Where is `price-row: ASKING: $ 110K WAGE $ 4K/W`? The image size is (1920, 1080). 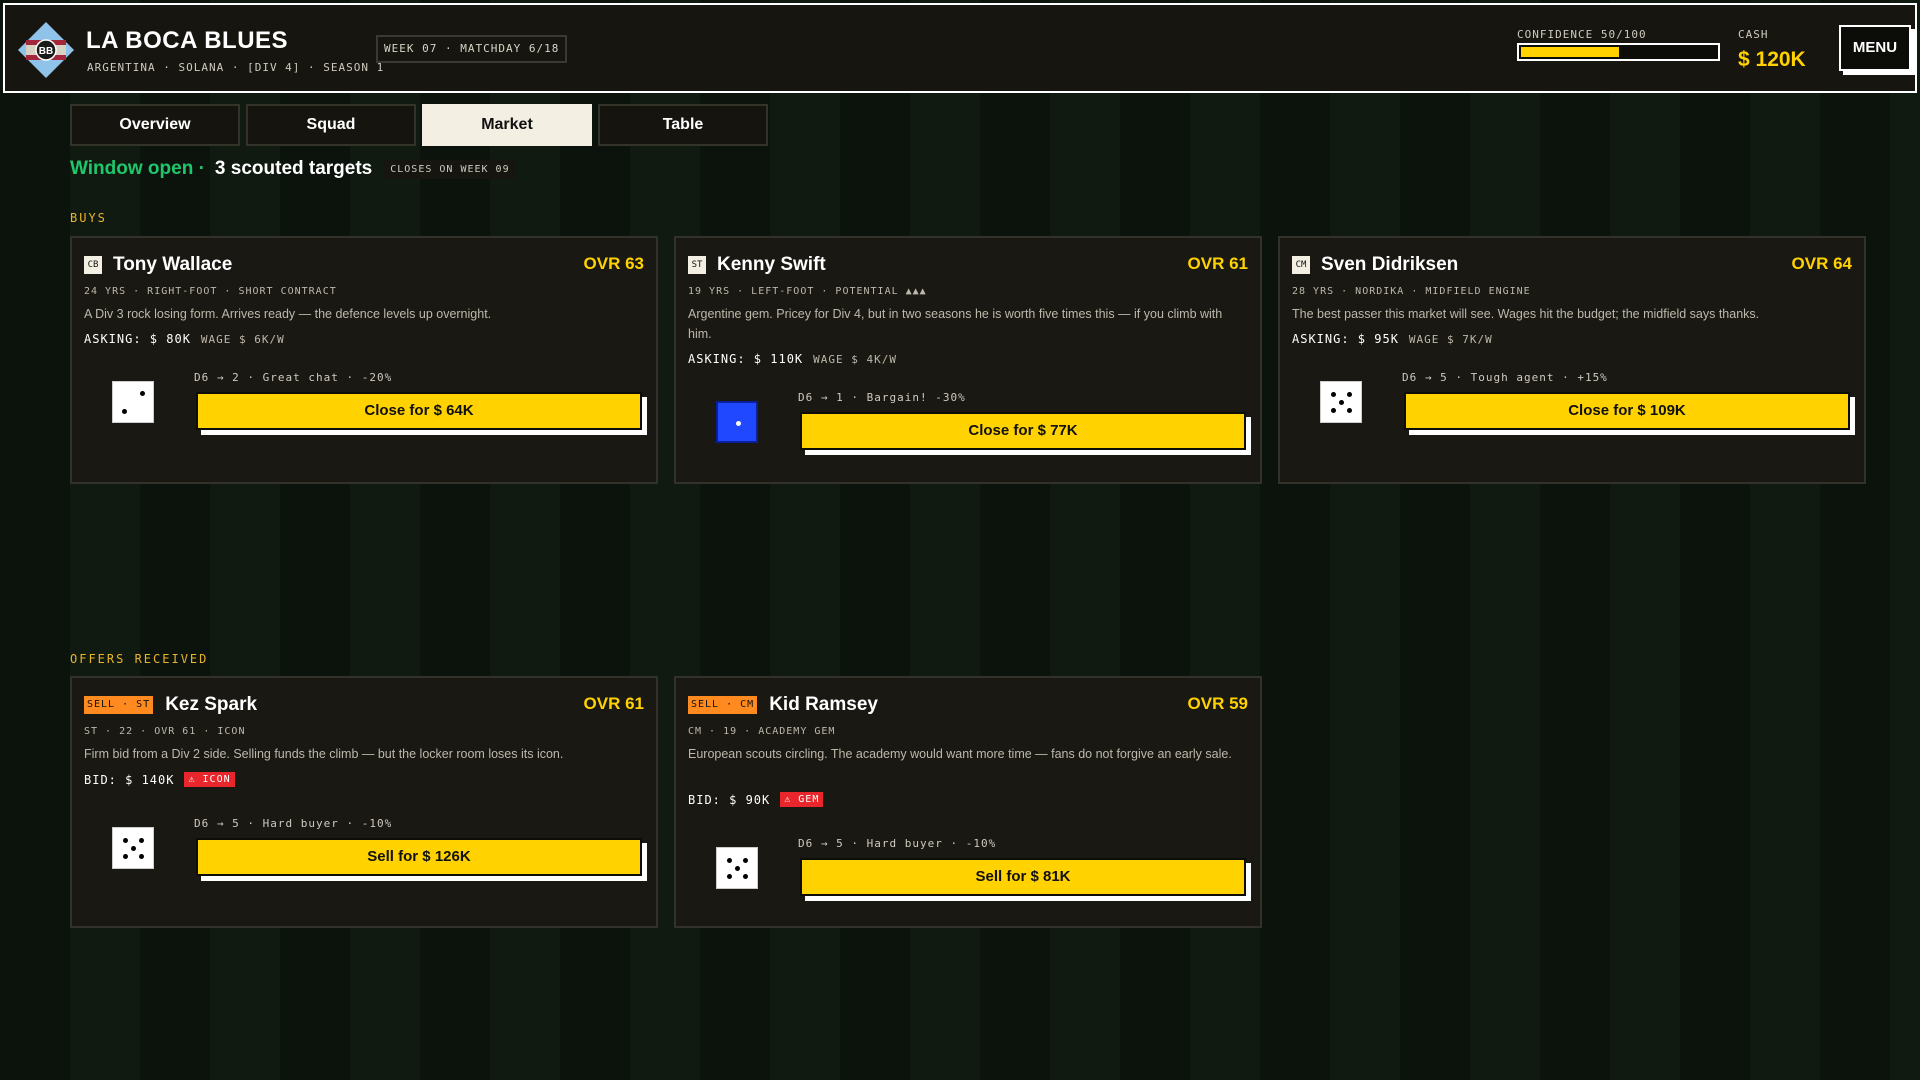
price-row: ASKING: $ 110K WAGE $ 4K/W is located at coordinates (792, 359).